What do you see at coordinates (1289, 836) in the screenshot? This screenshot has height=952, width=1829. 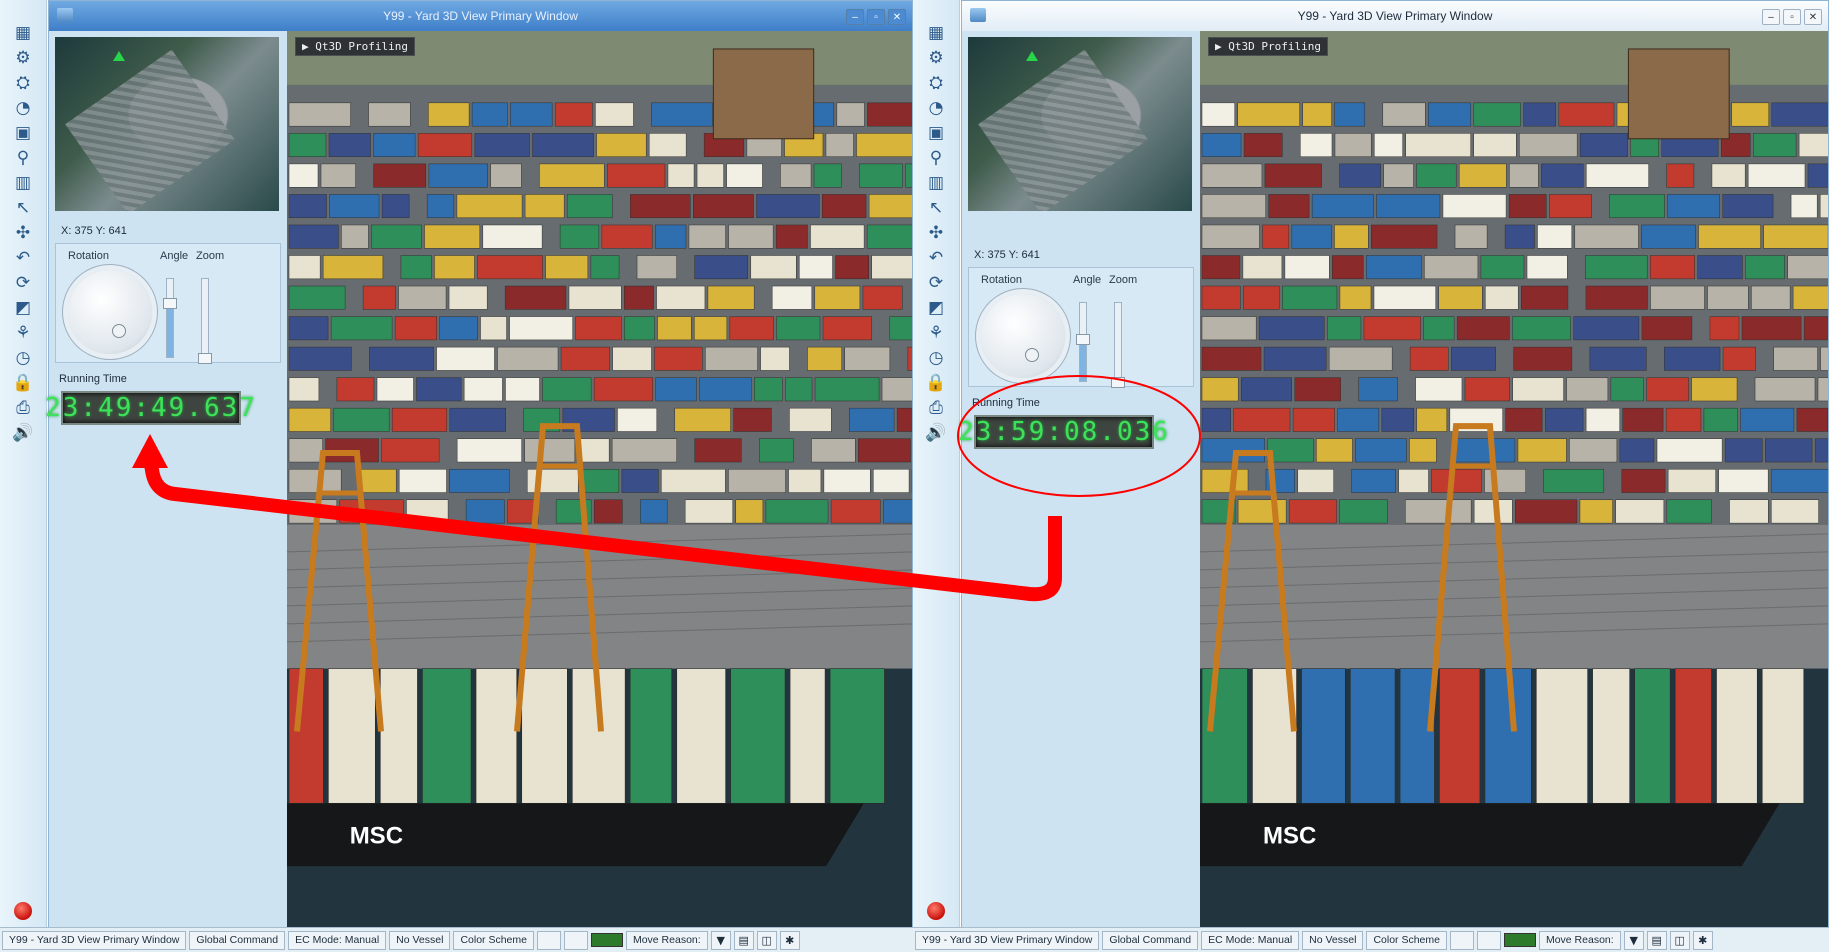 I see `vessel-name: MSC` at bounding box center [1289, 836].